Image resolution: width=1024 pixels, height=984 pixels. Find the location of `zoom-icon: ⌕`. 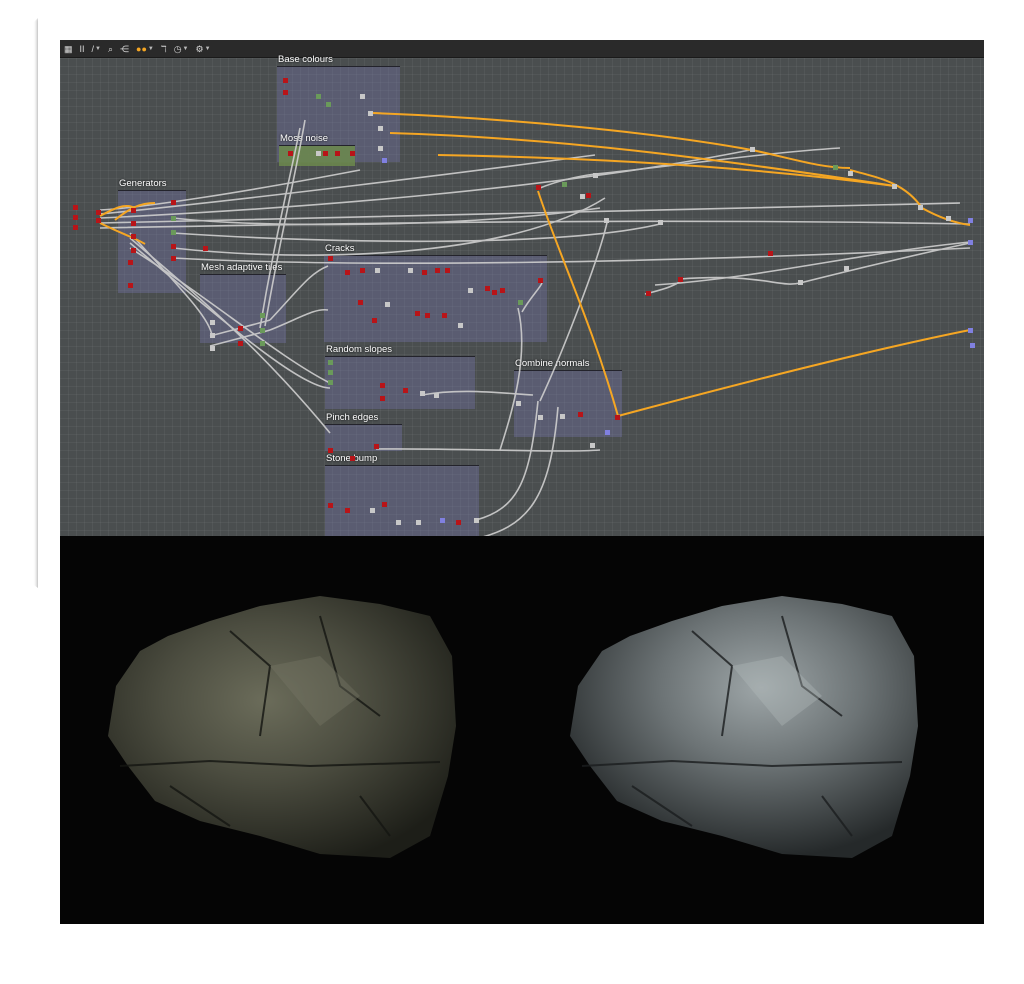

zoom-icon: ⌕ is located at coordinates (110, 49).